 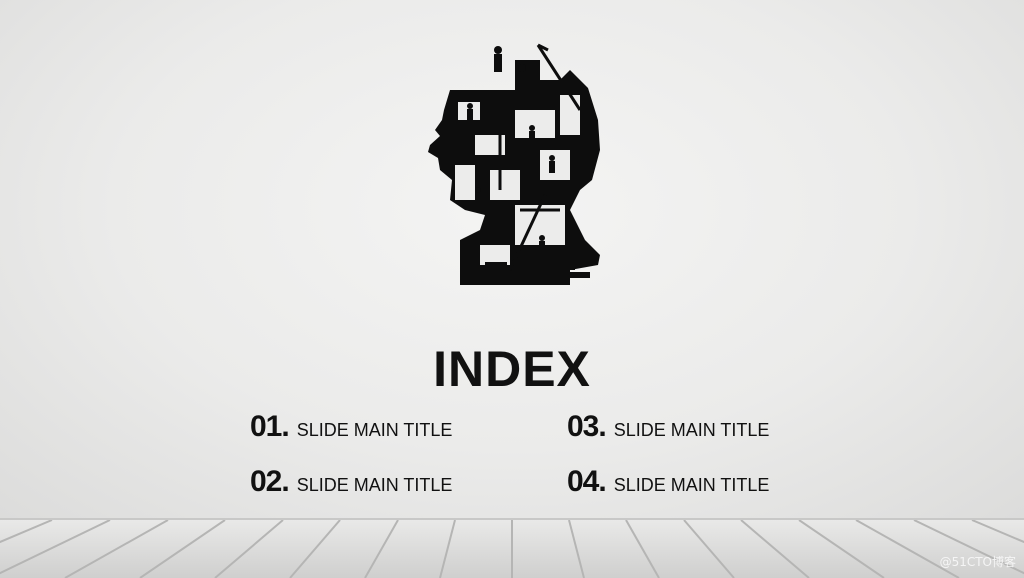 What do you see at coordinates (587, 481) in the screenshot?
I see `item-number: 04.` at bounding box center [587, 481].